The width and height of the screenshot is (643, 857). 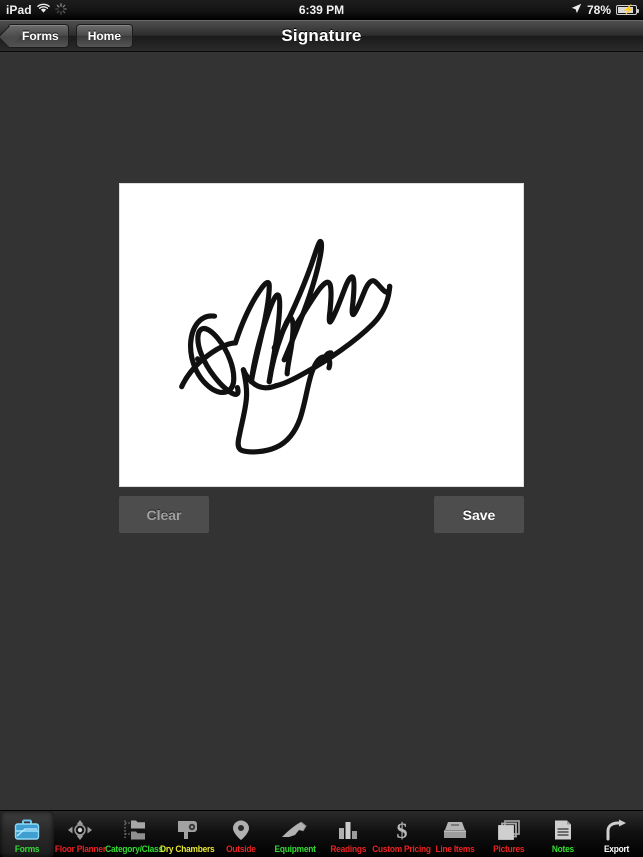 I want to click on tab-label: Outside, so click(x=241, y=849).